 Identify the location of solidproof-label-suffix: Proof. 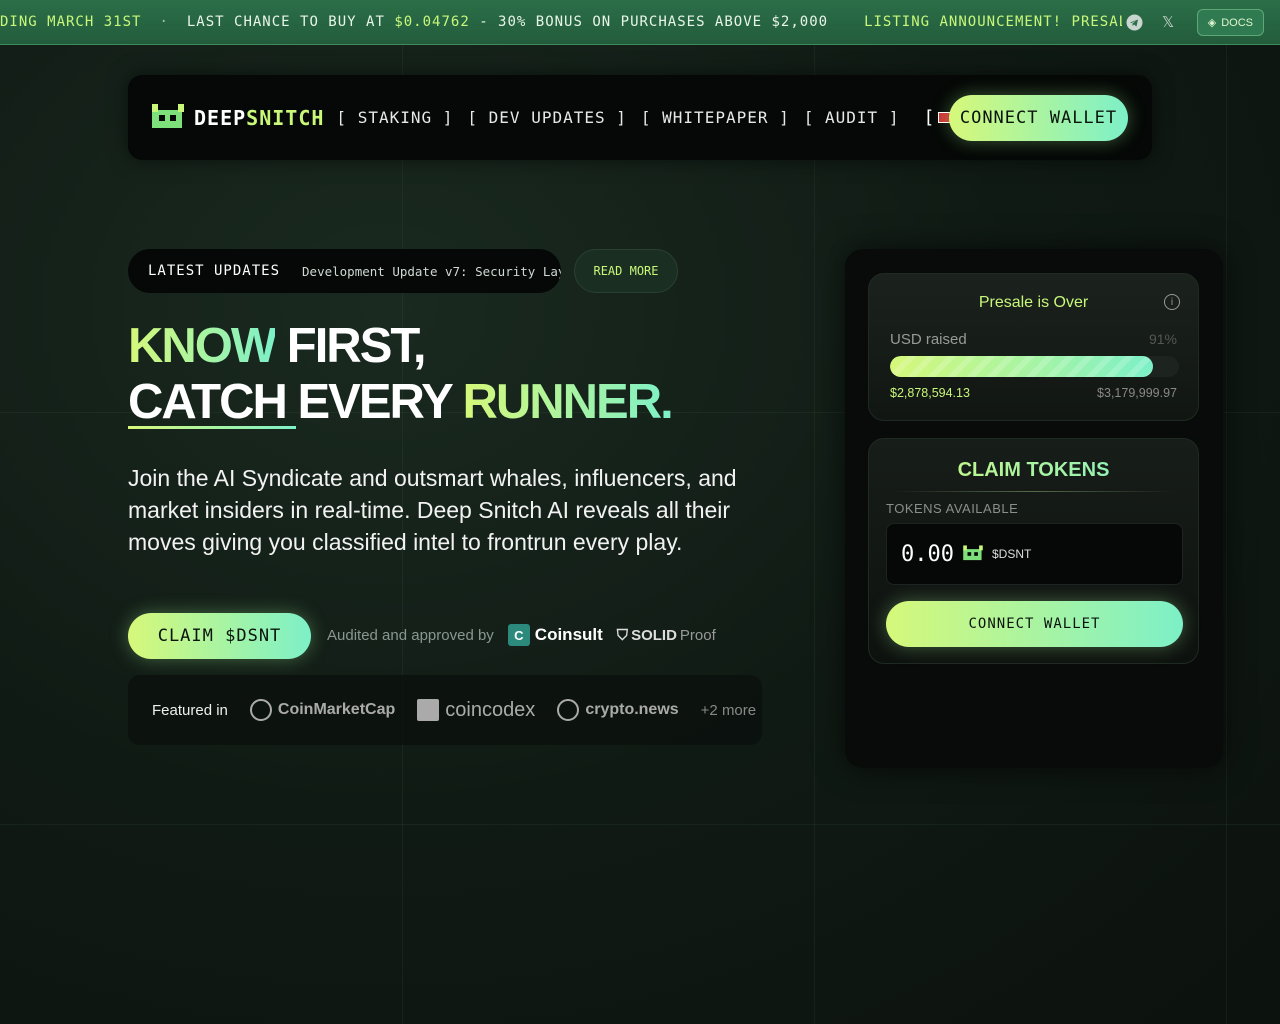
(697, 635).